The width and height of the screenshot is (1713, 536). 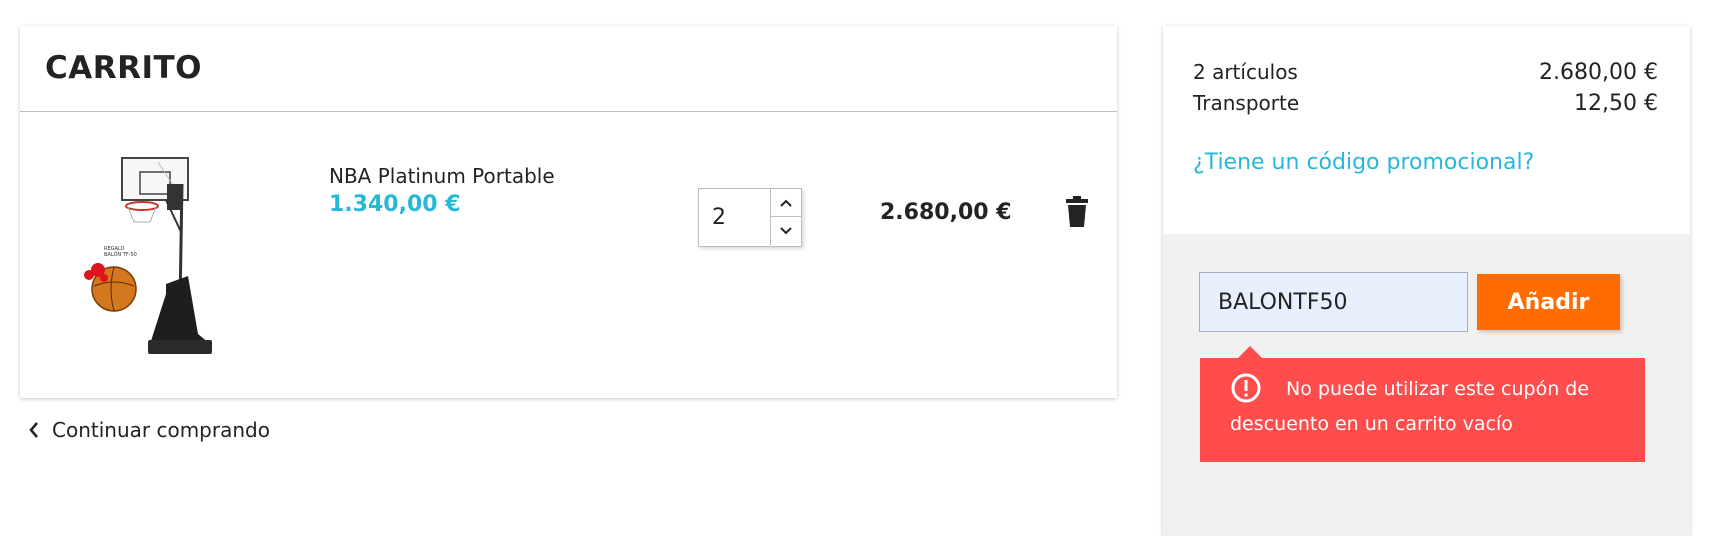 I want to click on quantity-increase-button, so click(x=785, y=203).